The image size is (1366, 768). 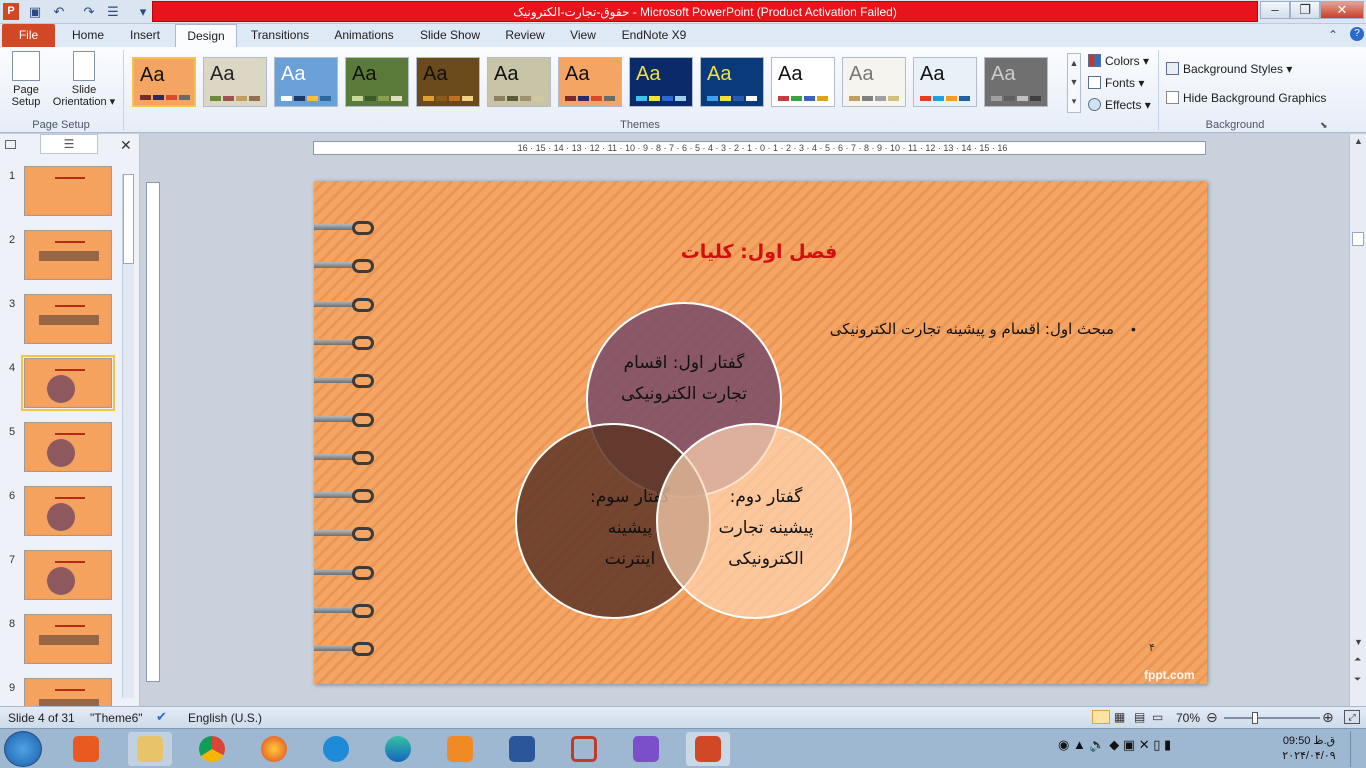 I want to click on tab-design: Design, so click(x=206, y=35).